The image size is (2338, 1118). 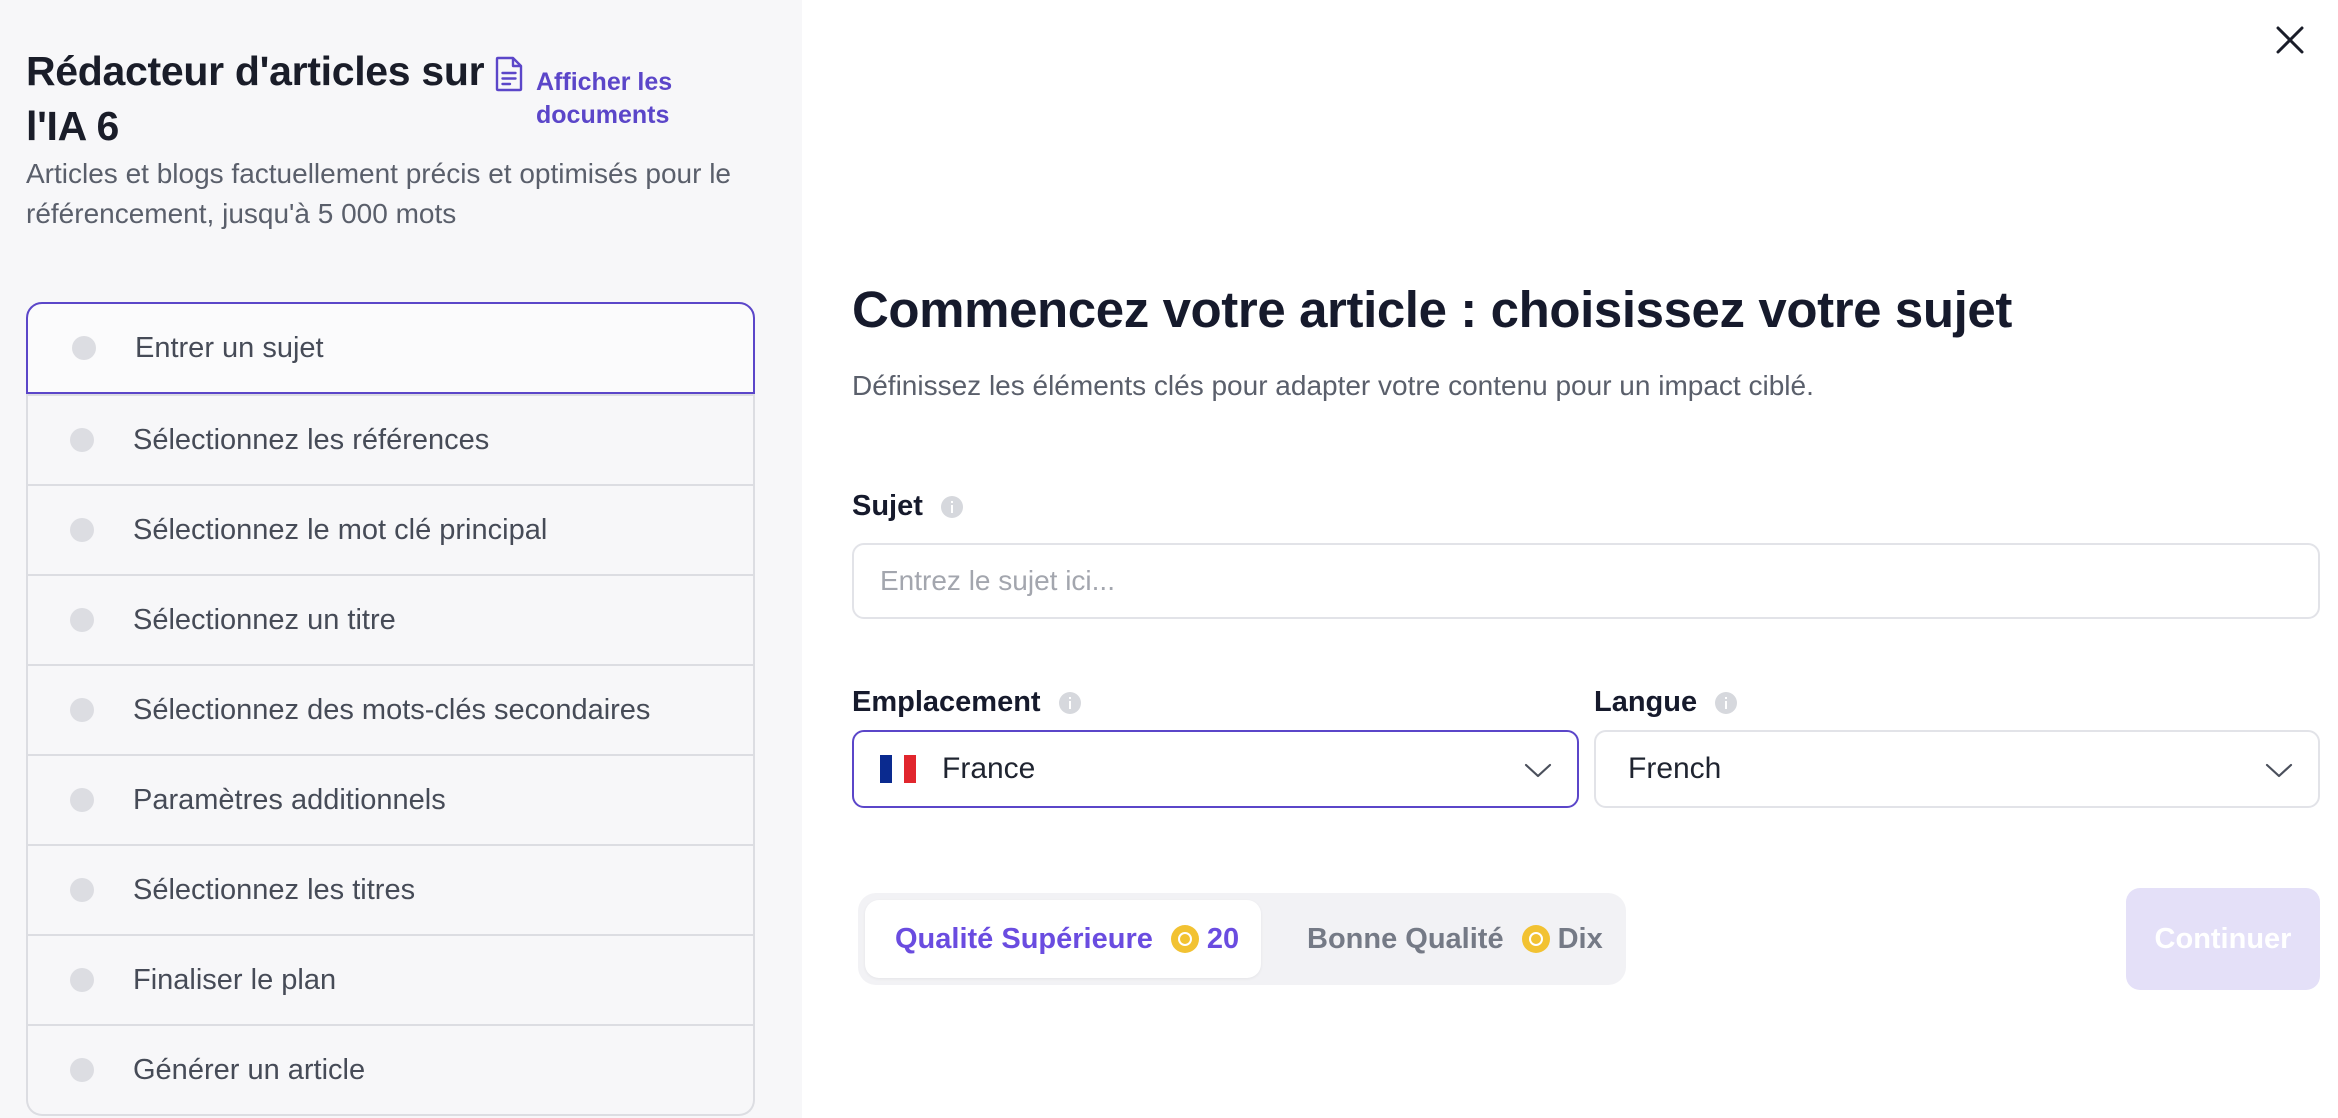 What do you see at coordinates (1646, 702) in the screenshot?
I see `language-label: Langue` at bounding box center [1646, 702].